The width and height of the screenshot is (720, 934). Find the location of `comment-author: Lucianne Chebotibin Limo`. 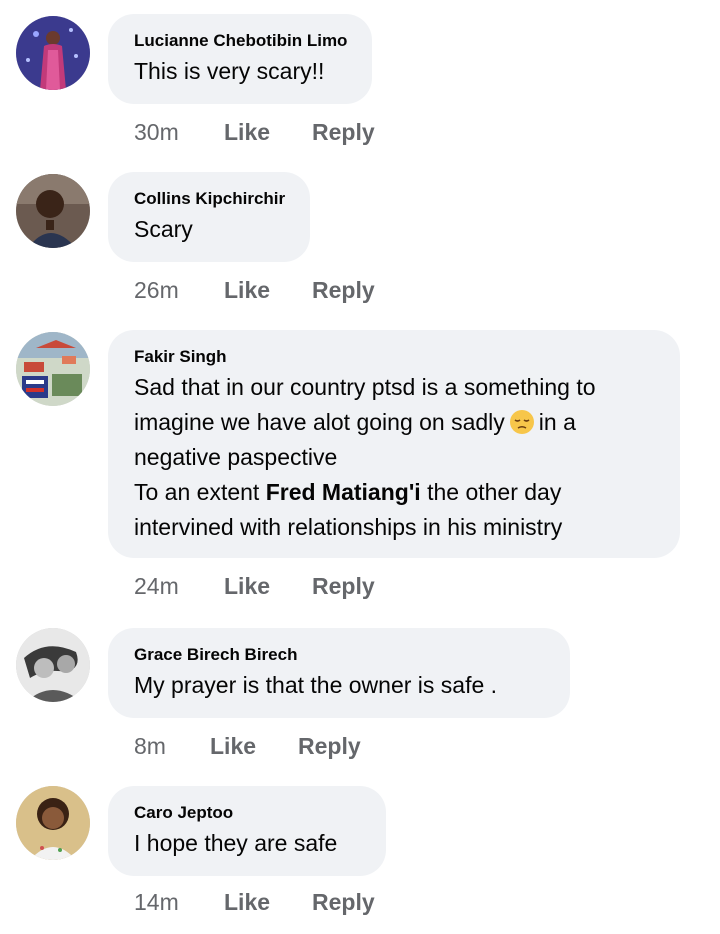

comment-author: Lucianne Chebotibin Limo is located at coordinates (240, 41).